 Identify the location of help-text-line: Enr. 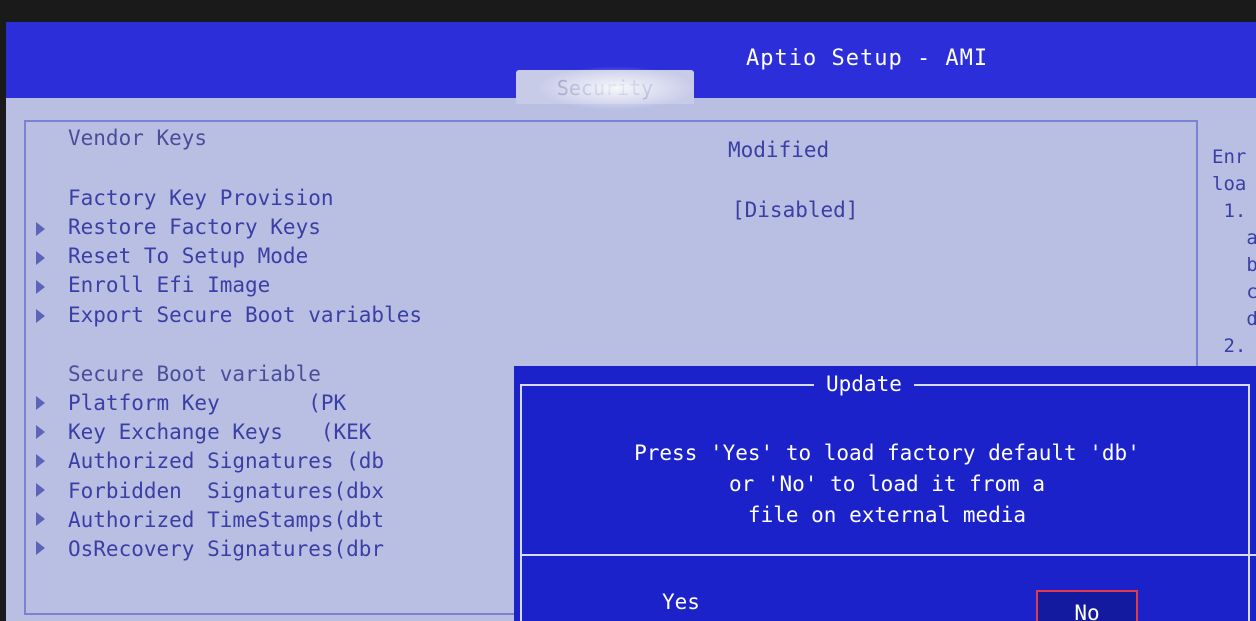
(1229, 157).